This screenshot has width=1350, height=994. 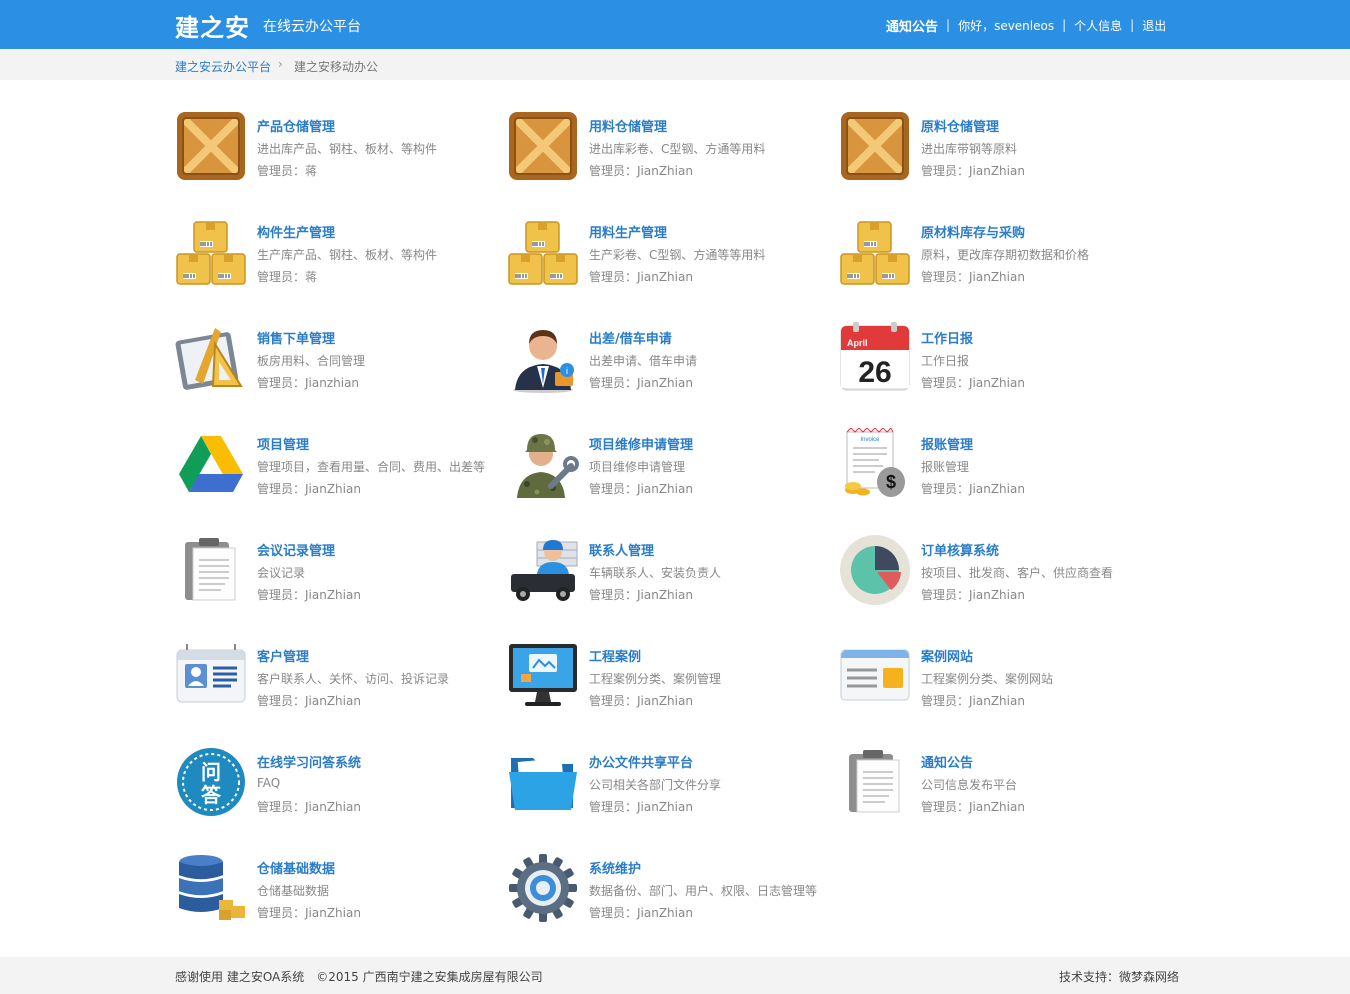 What do you see at coordinates (283, 443) in the screenshot?
I see `module-title-link: 项目管理` at bounding box center [283, 443].